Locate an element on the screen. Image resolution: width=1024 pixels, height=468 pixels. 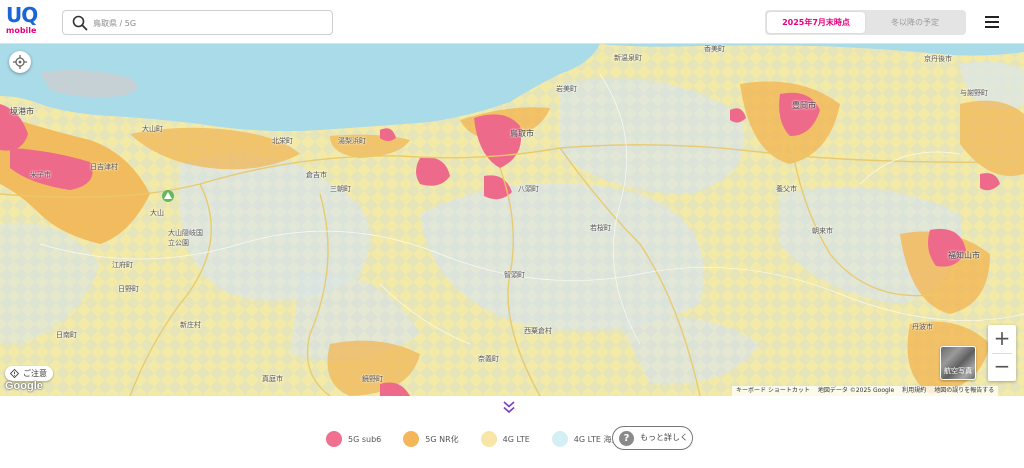
terms-link: 利用規約 is located at coordinates (914, 391).